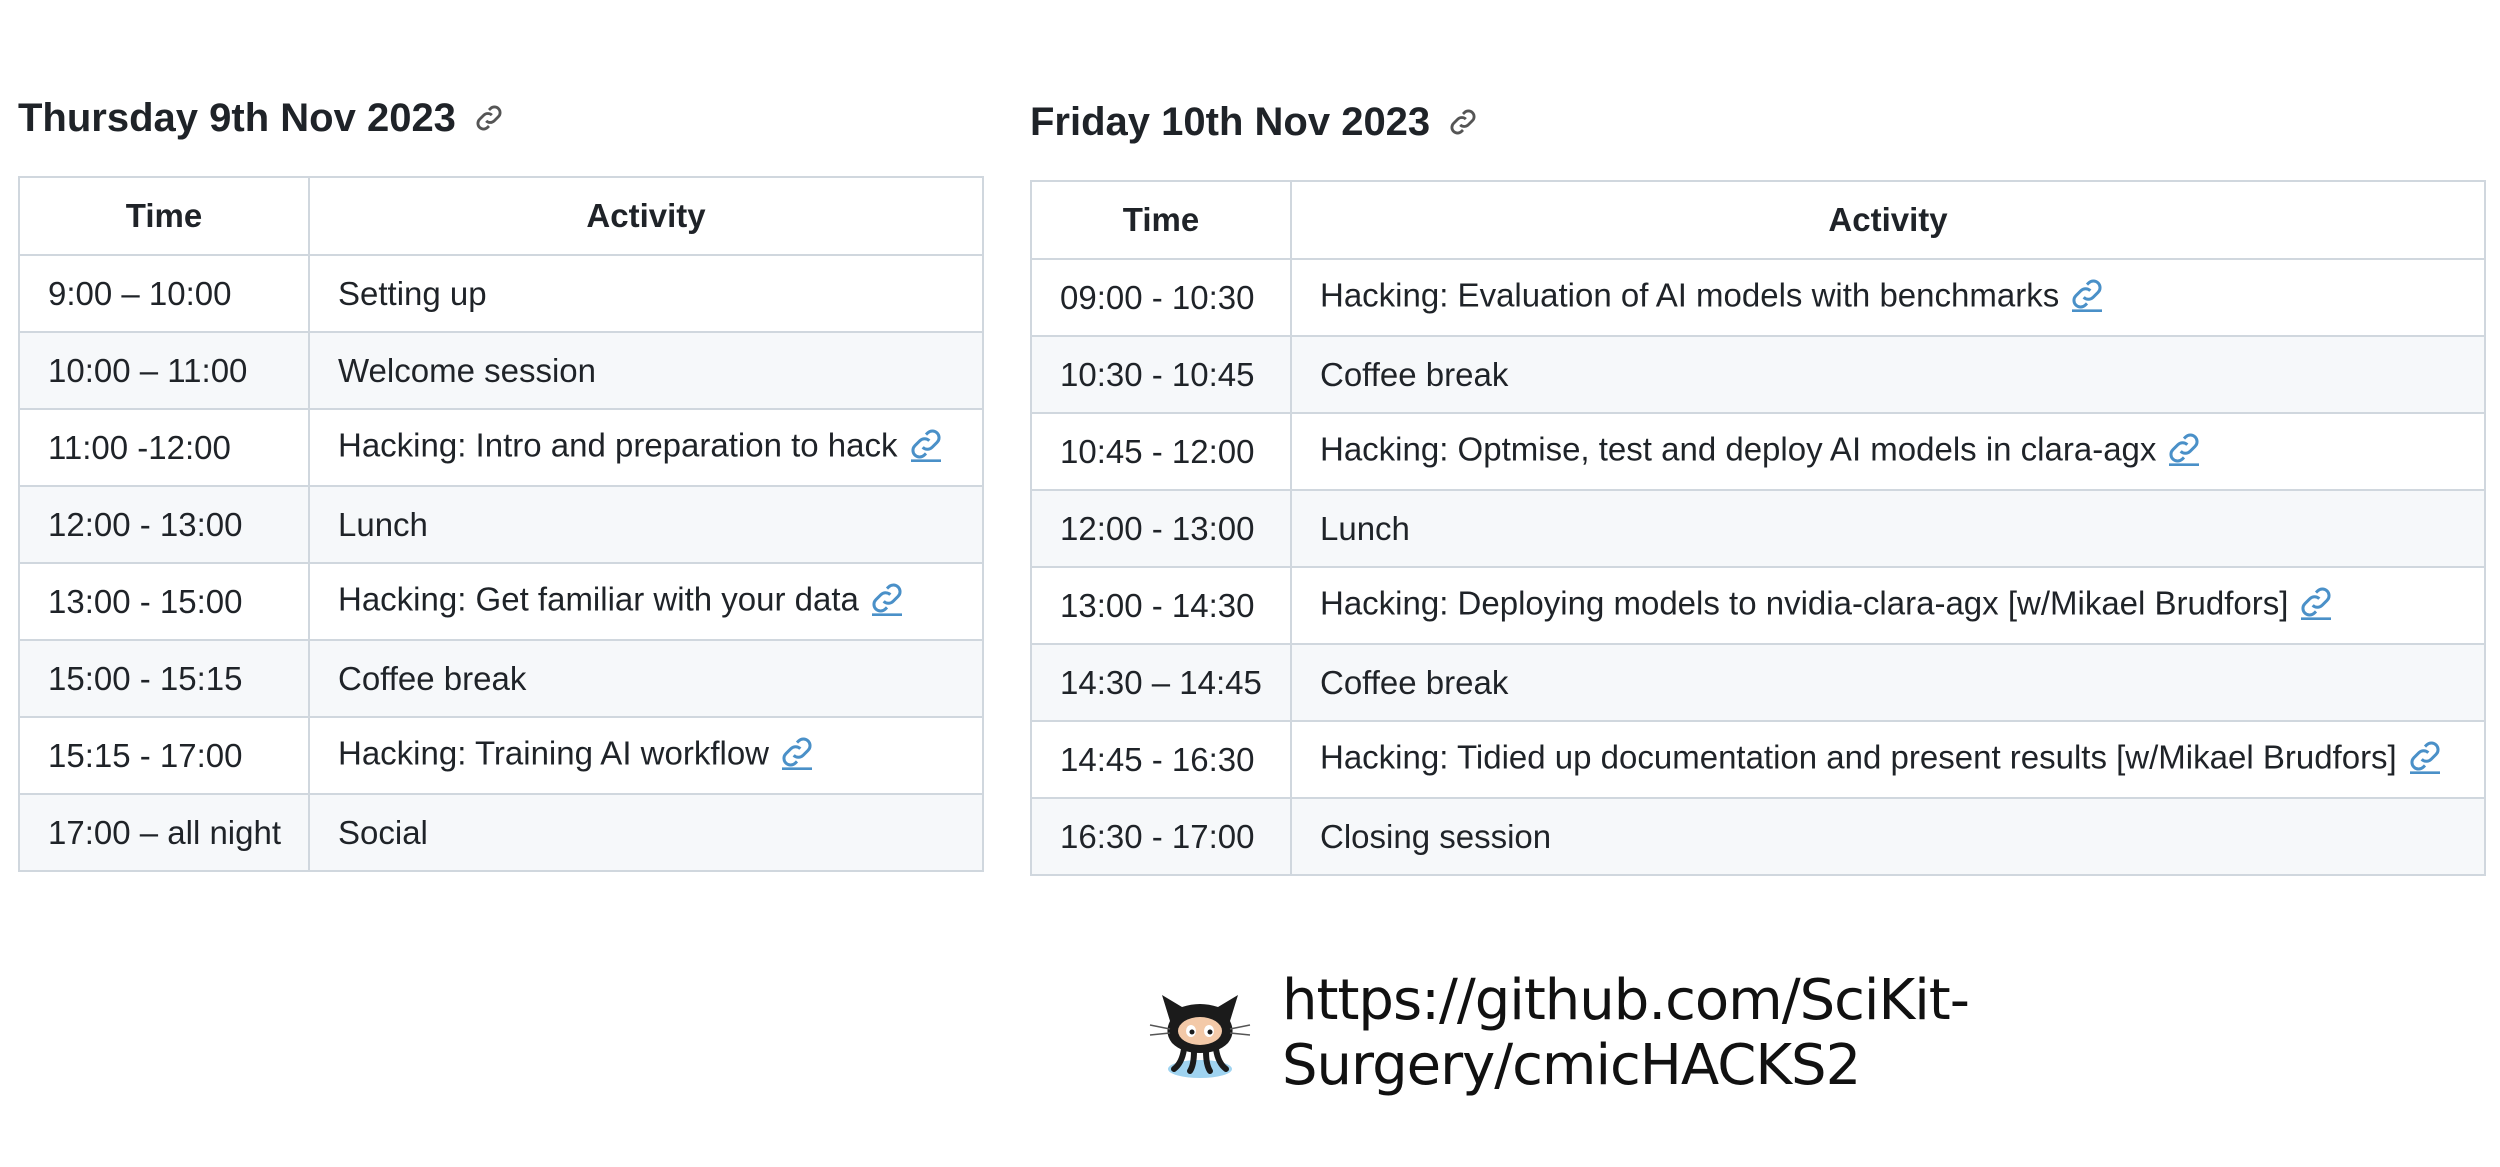 The image size is (2500, 1167). I want to click on activity-text: Social, so click(383, 832).